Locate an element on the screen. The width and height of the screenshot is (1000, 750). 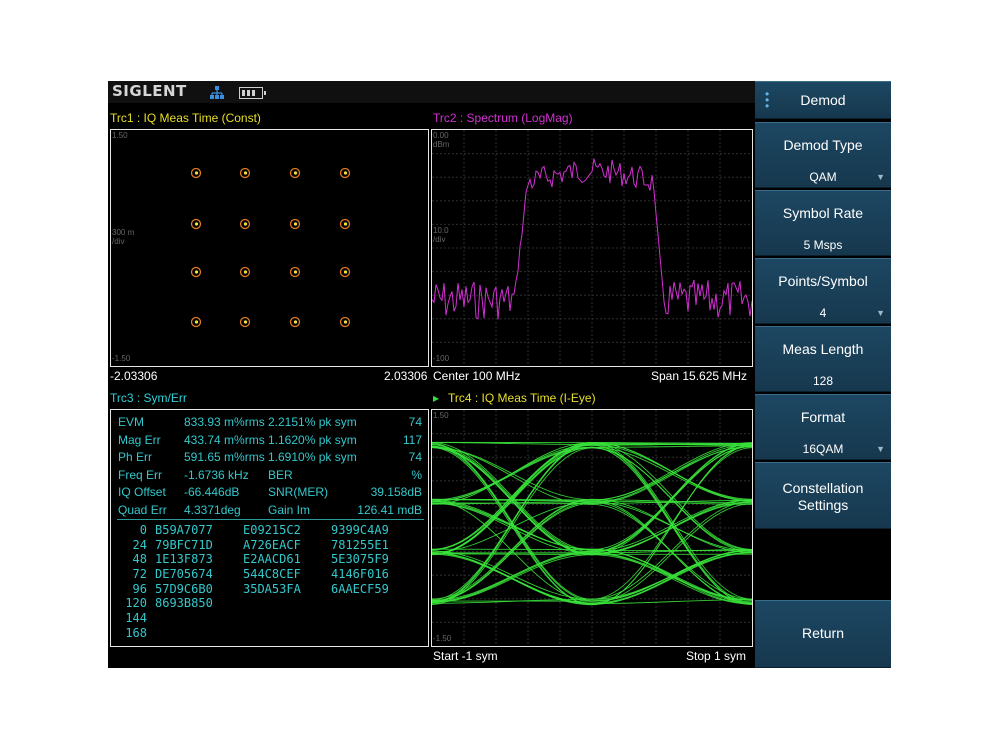
constellation-settings-label-1: Constellation is located at coordinates (823, 488).